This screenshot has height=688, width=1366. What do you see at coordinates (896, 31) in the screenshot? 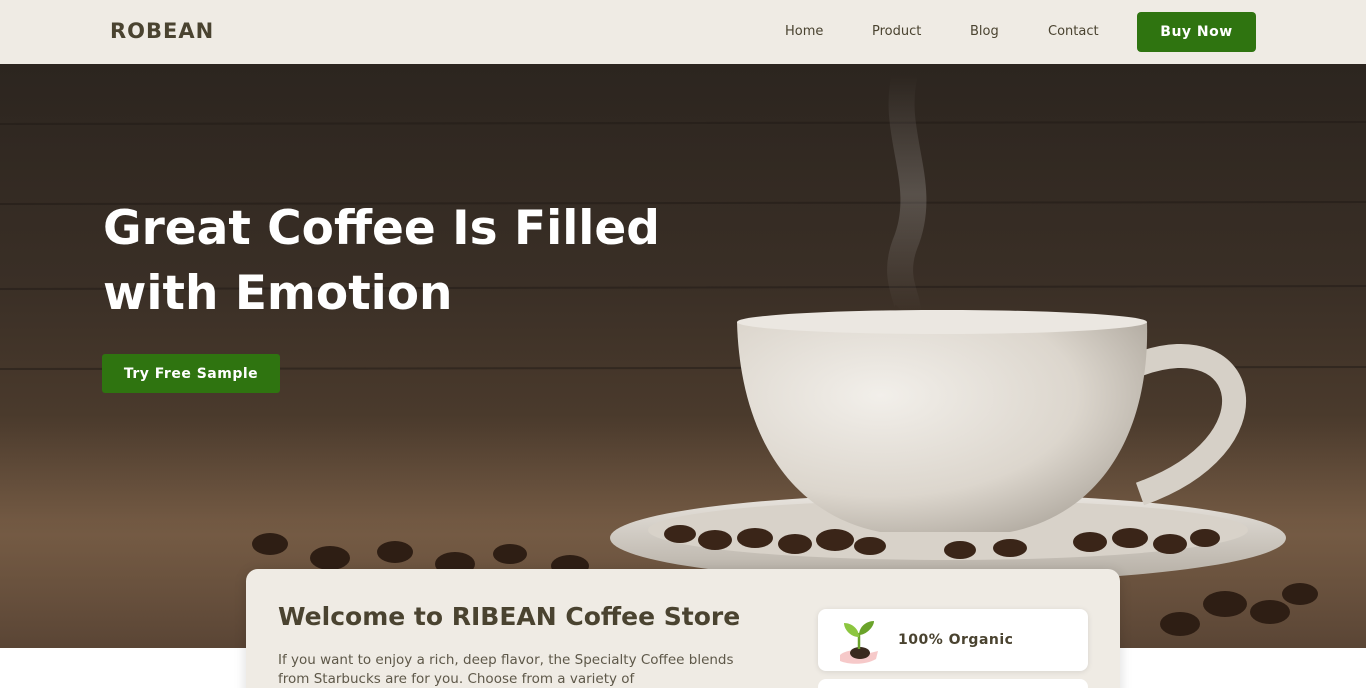
I see `nav-product: Product` at bounding box center [896, 31].